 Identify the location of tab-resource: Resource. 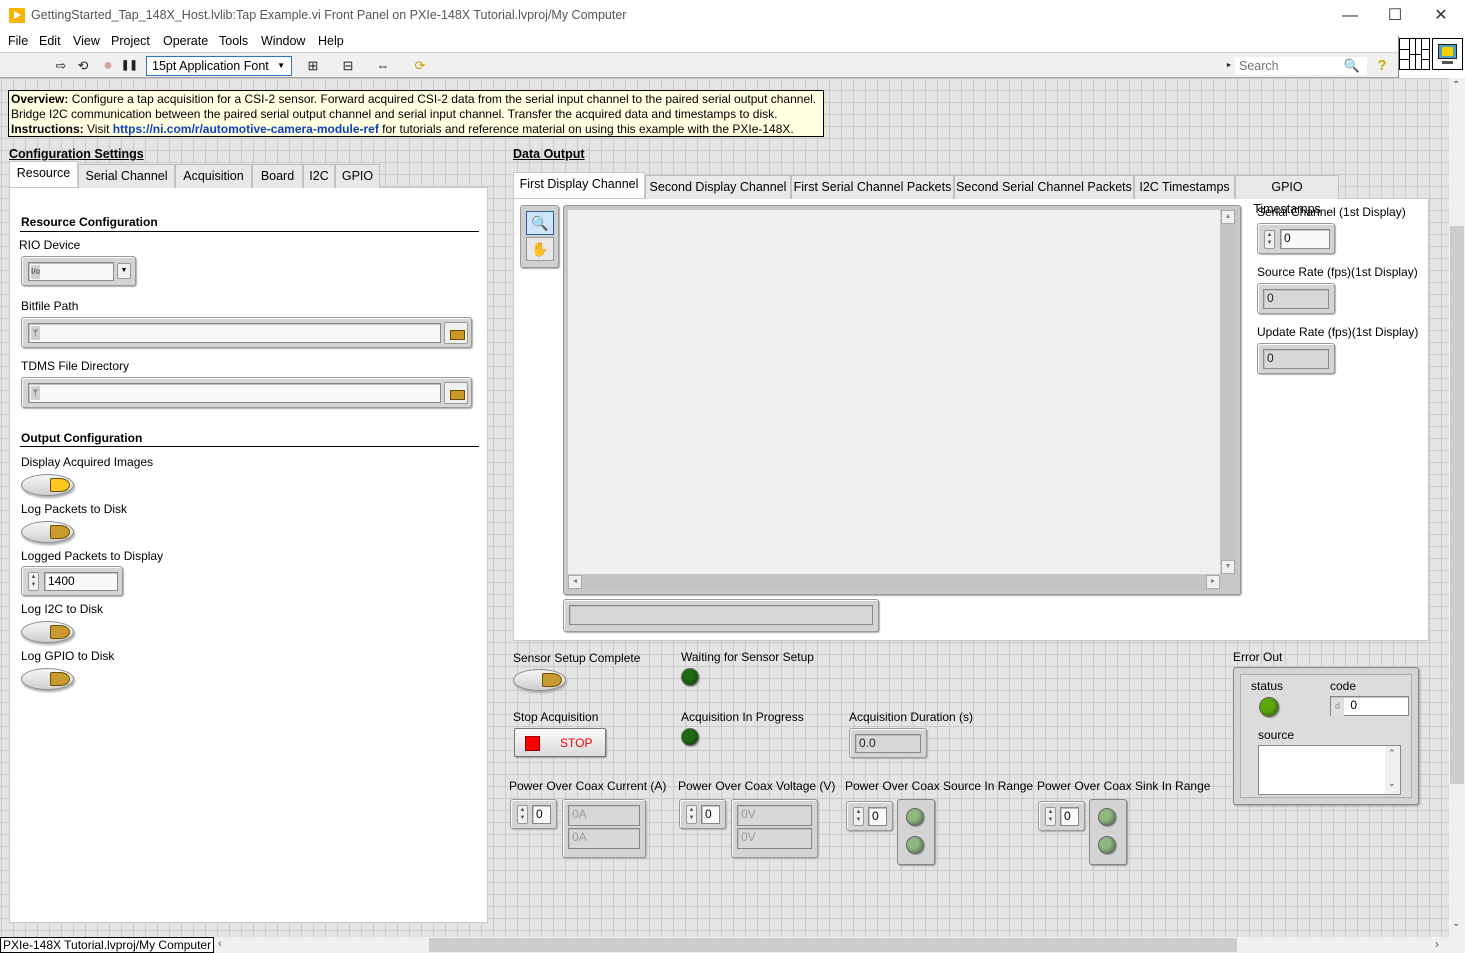
(43, 174).